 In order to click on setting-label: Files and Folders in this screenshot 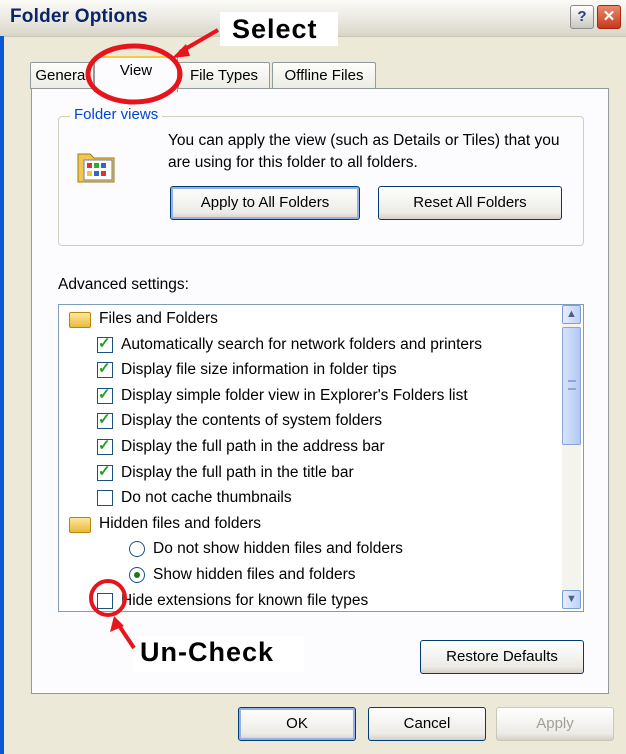, I will do `click(158, 318)`.